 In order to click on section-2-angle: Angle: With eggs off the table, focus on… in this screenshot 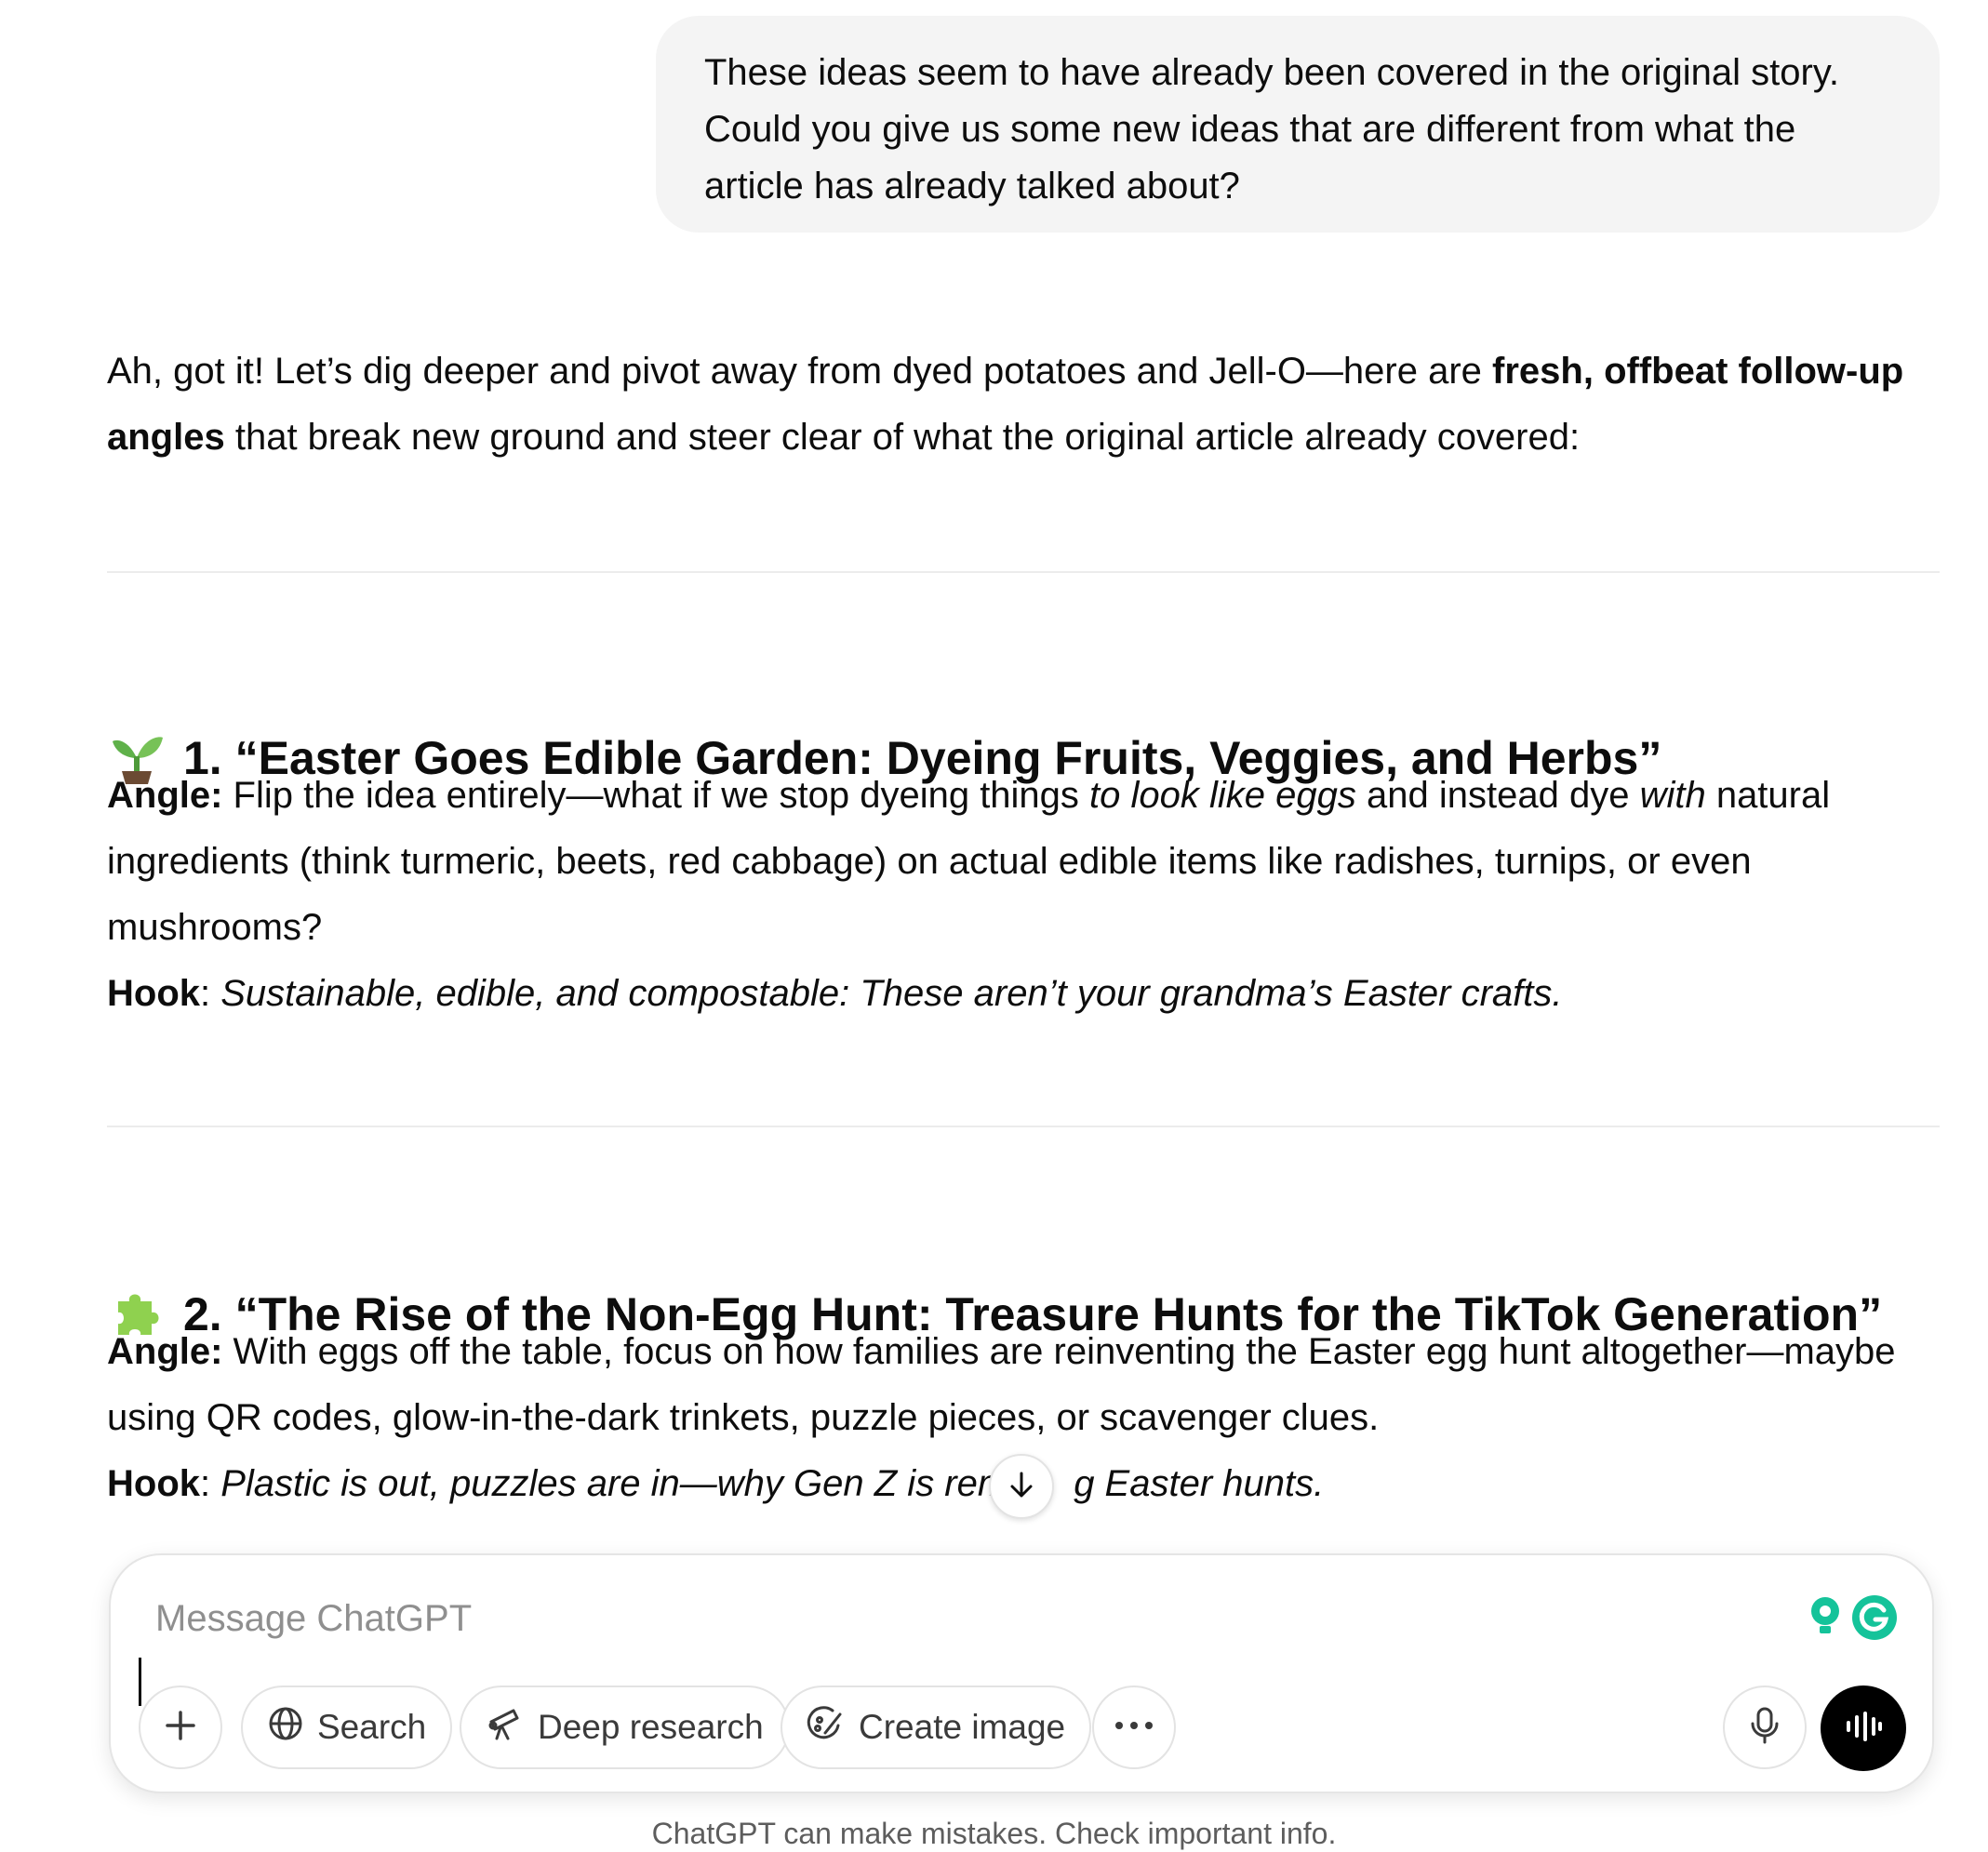, I will do `click(1023, 1385)`.